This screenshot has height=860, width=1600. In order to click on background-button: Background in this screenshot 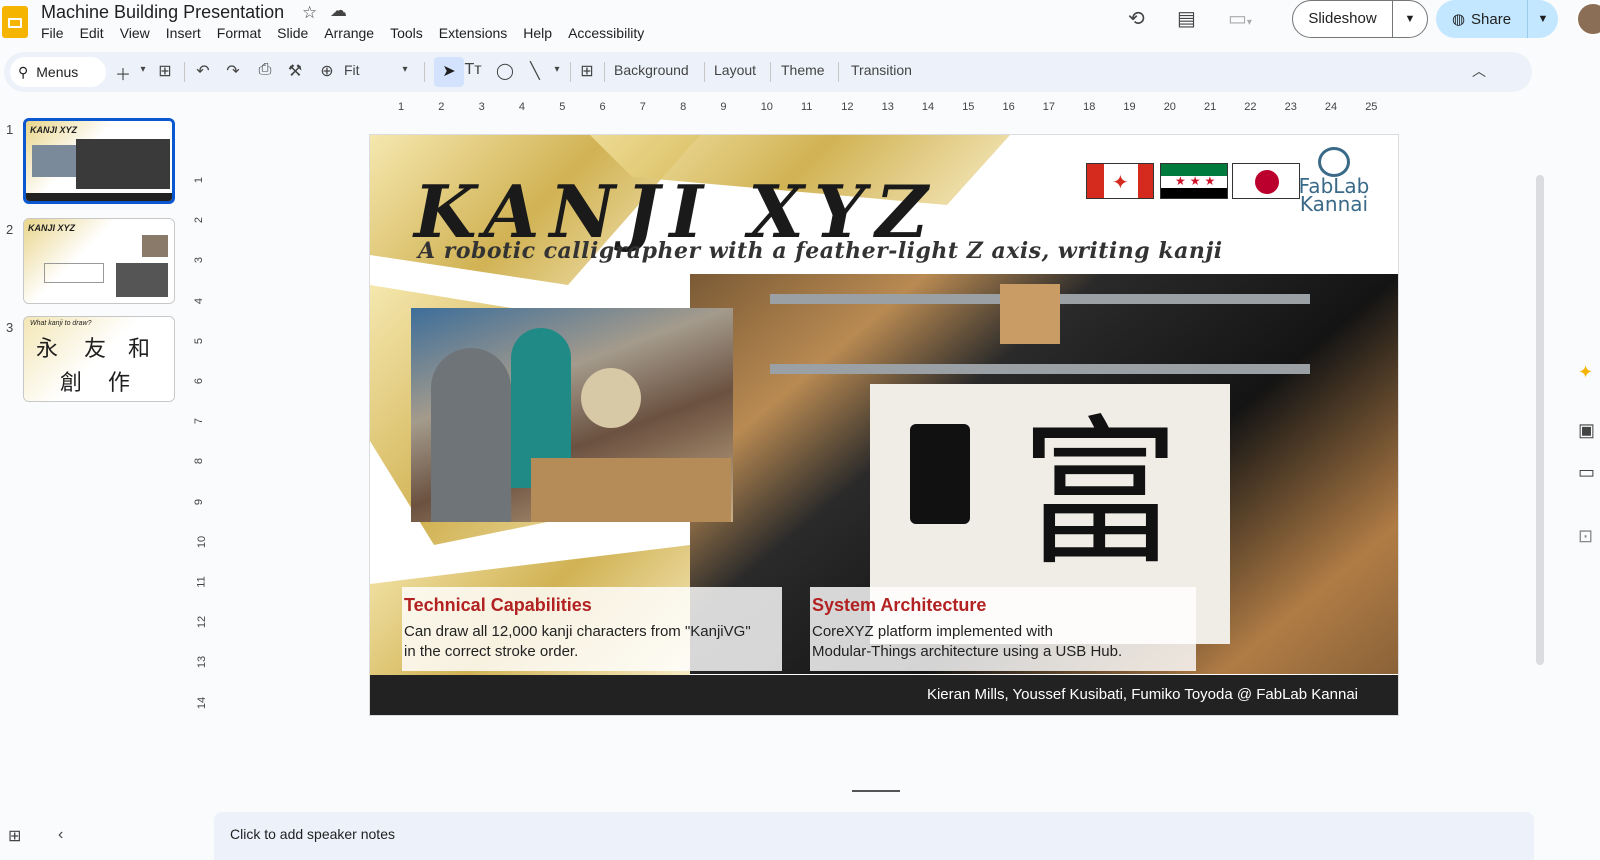, I will do `click(651, 70)`.